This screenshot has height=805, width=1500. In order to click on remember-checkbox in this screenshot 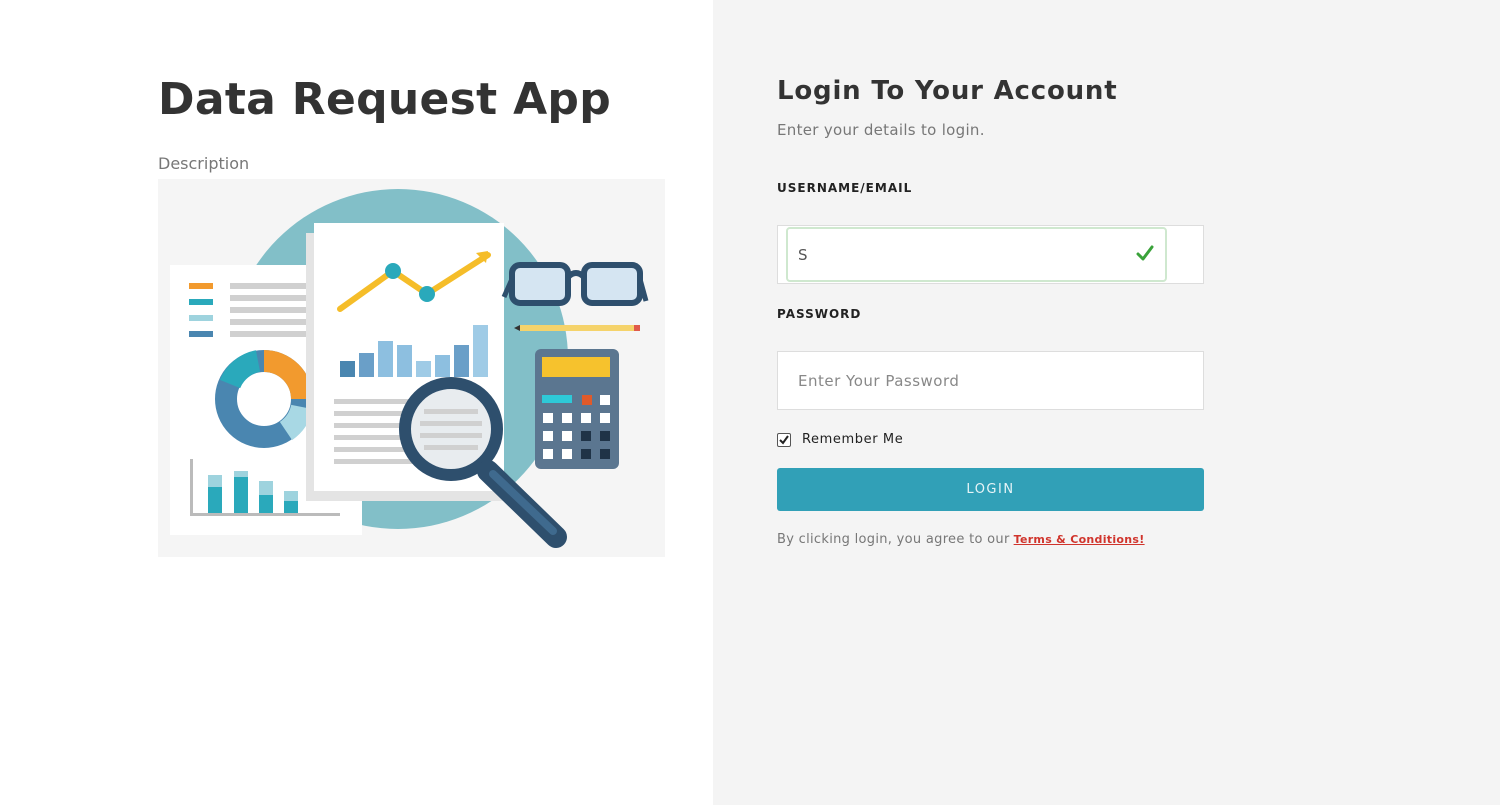, I will do `click(784, 439)`.